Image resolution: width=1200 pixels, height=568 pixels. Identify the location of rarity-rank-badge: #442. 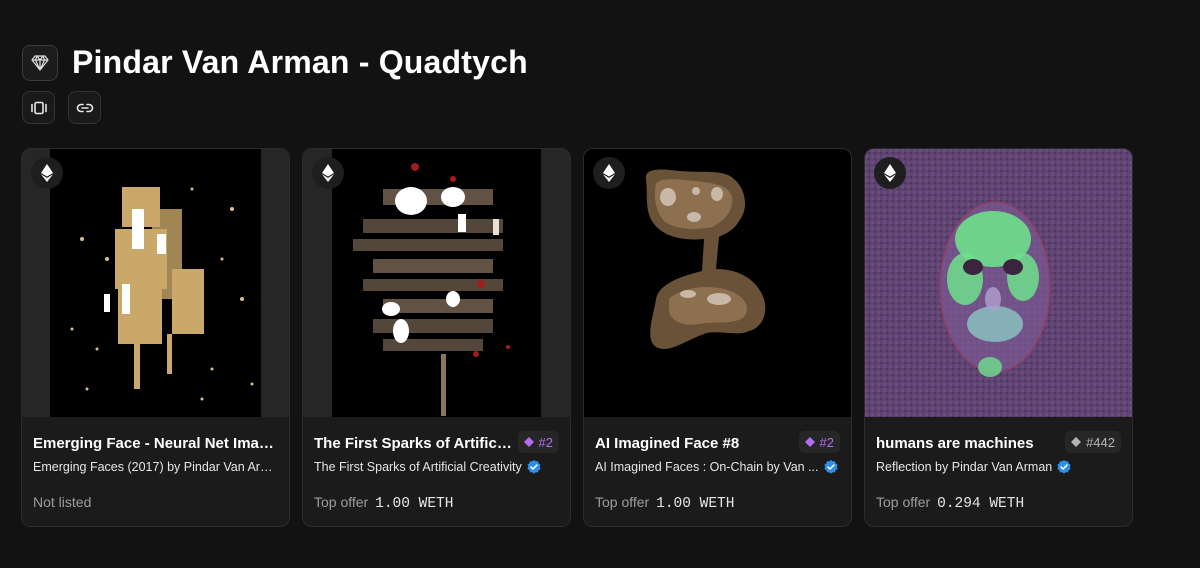
(1093, 442).